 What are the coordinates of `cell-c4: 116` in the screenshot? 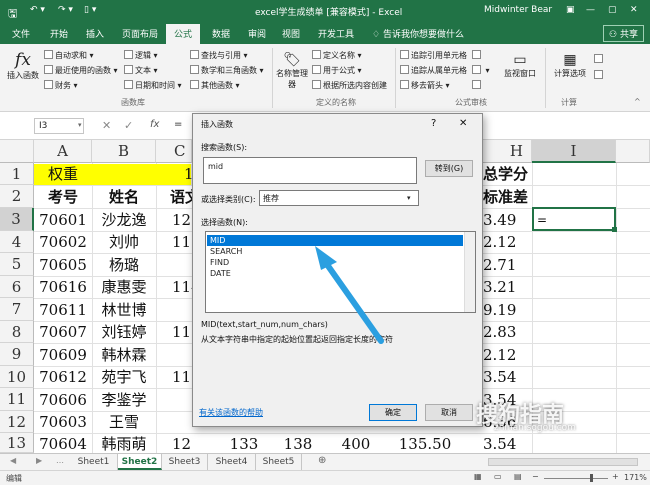 It's located at (174, 242).